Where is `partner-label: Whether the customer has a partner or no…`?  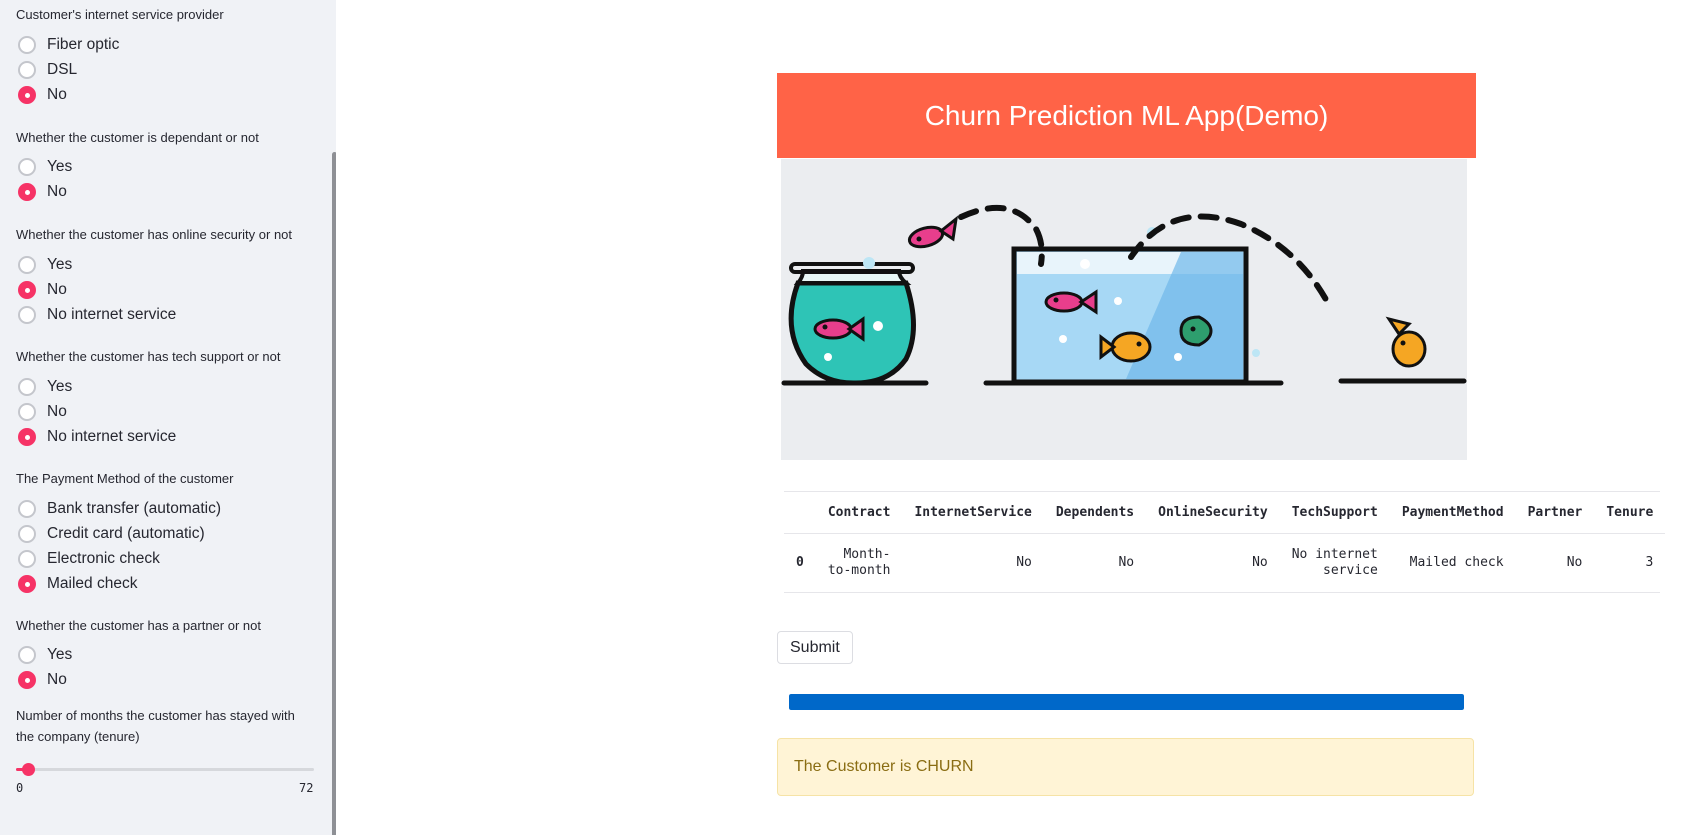
partner-label: Whether the customer has a partner or no… is located at coordinates (138, 625).